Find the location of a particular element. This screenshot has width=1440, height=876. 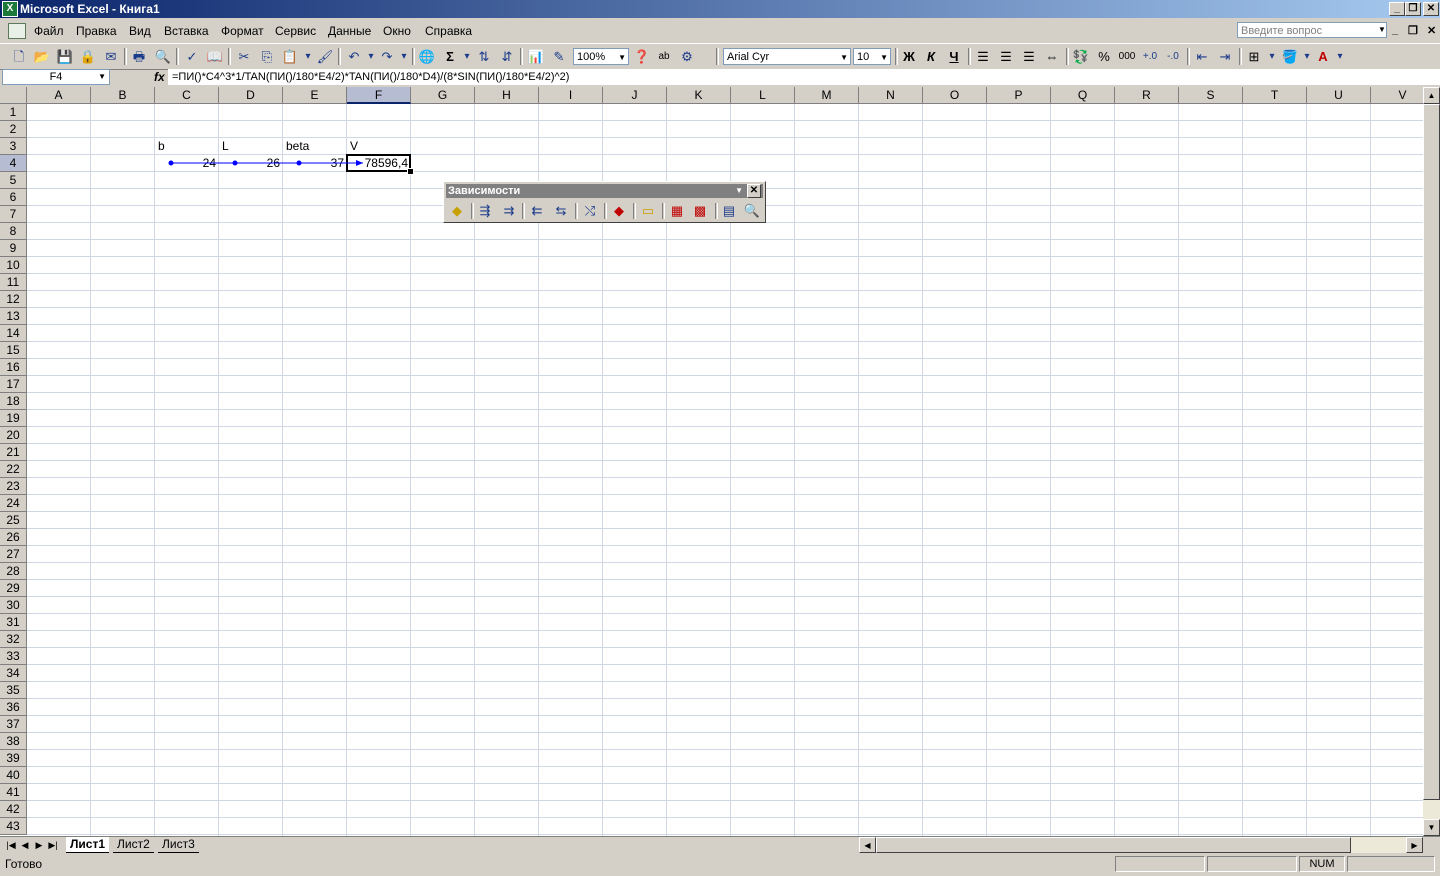

trace-dependents-icon: ⇇ is located at coordinates (537, 211).